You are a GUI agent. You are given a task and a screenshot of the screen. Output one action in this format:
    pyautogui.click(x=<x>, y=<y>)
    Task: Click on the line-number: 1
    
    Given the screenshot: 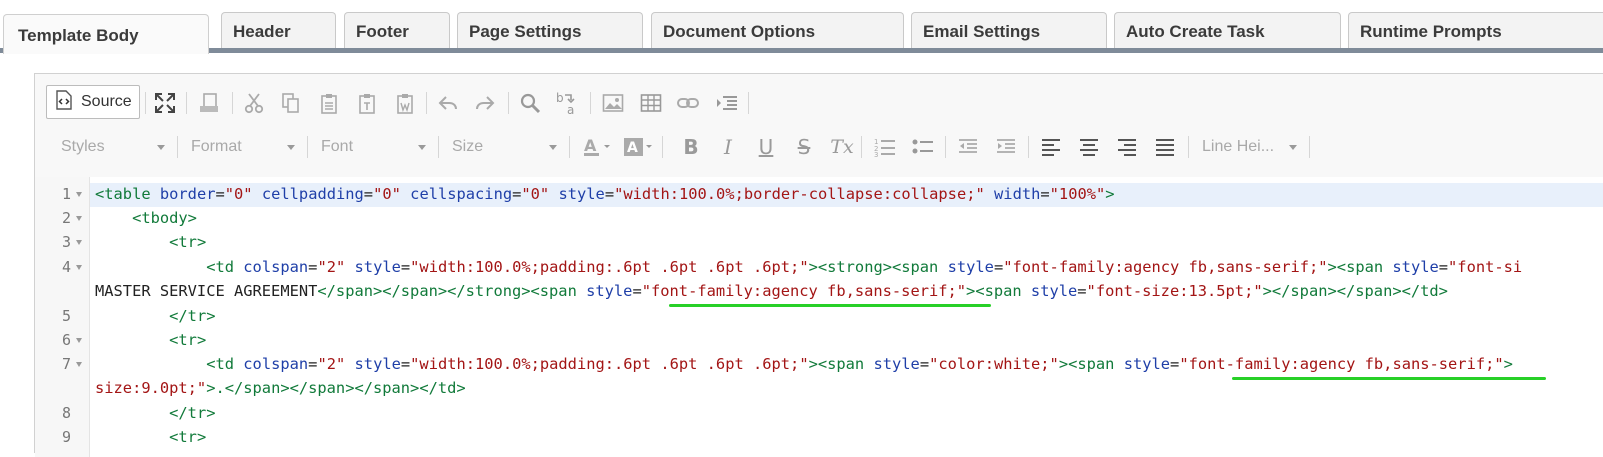 What is the action you would take?
    pyautogui.click(x=66, y=194)
    